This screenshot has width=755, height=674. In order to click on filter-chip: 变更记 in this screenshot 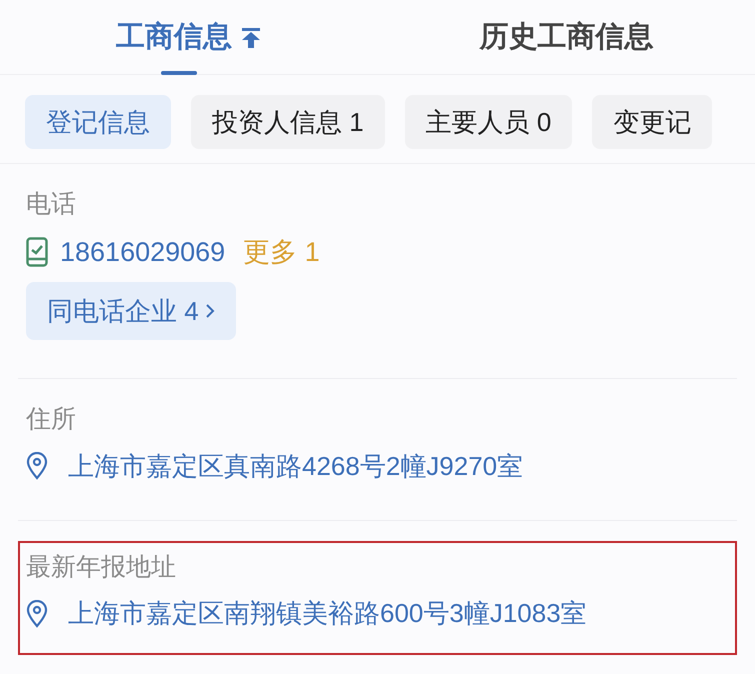, I will do `click(652, 122)`.